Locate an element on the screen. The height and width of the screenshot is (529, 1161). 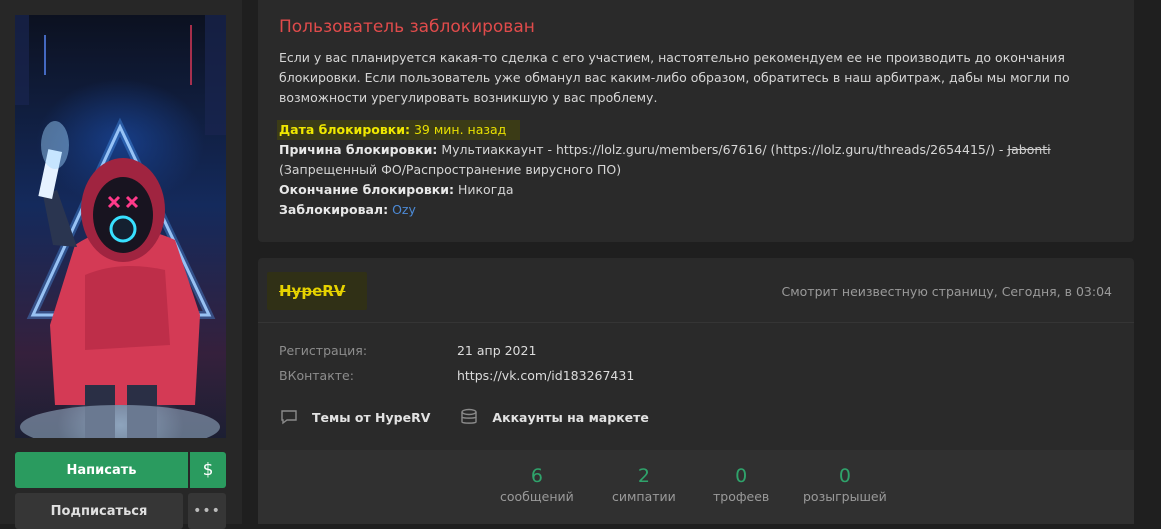
stat-giveaways: 0 розыгрышей is located at coordinates (845, 485).